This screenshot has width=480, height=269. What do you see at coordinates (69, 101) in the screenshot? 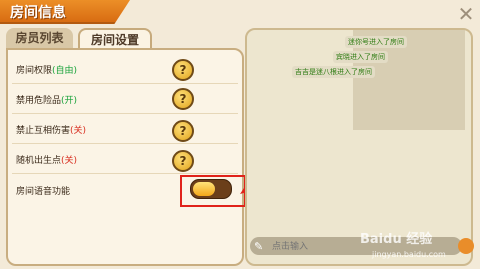
I see `setting-status: (开)` at bounding box center [69, 101].